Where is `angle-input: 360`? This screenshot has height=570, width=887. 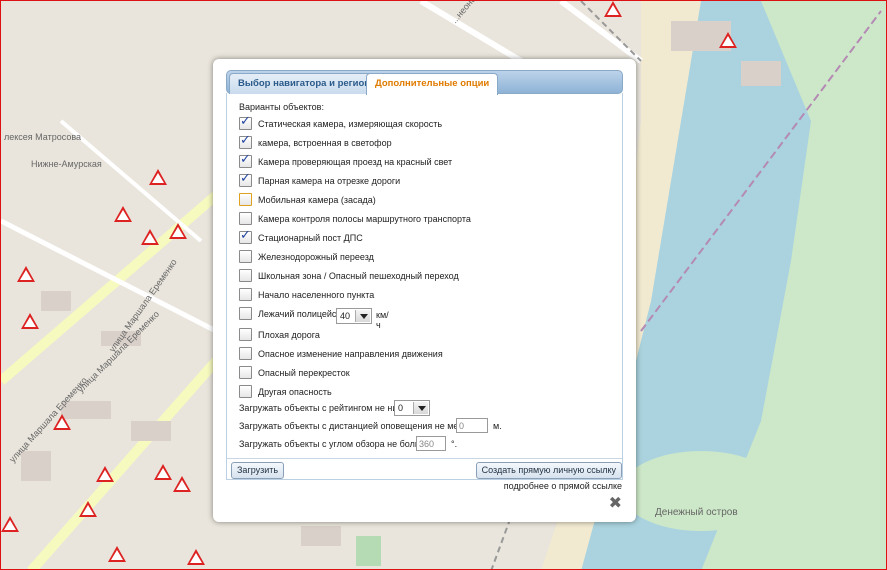
angle-input: 360 is located at coordinates (431, 443).